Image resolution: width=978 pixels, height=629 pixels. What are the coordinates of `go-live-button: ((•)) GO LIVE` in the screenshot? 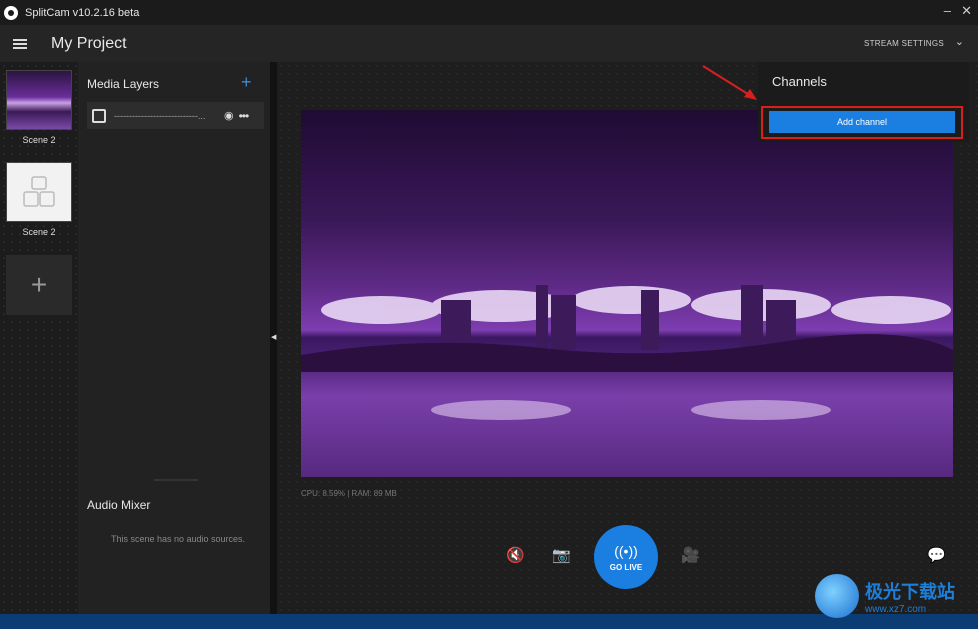 It's located at (626, 557).